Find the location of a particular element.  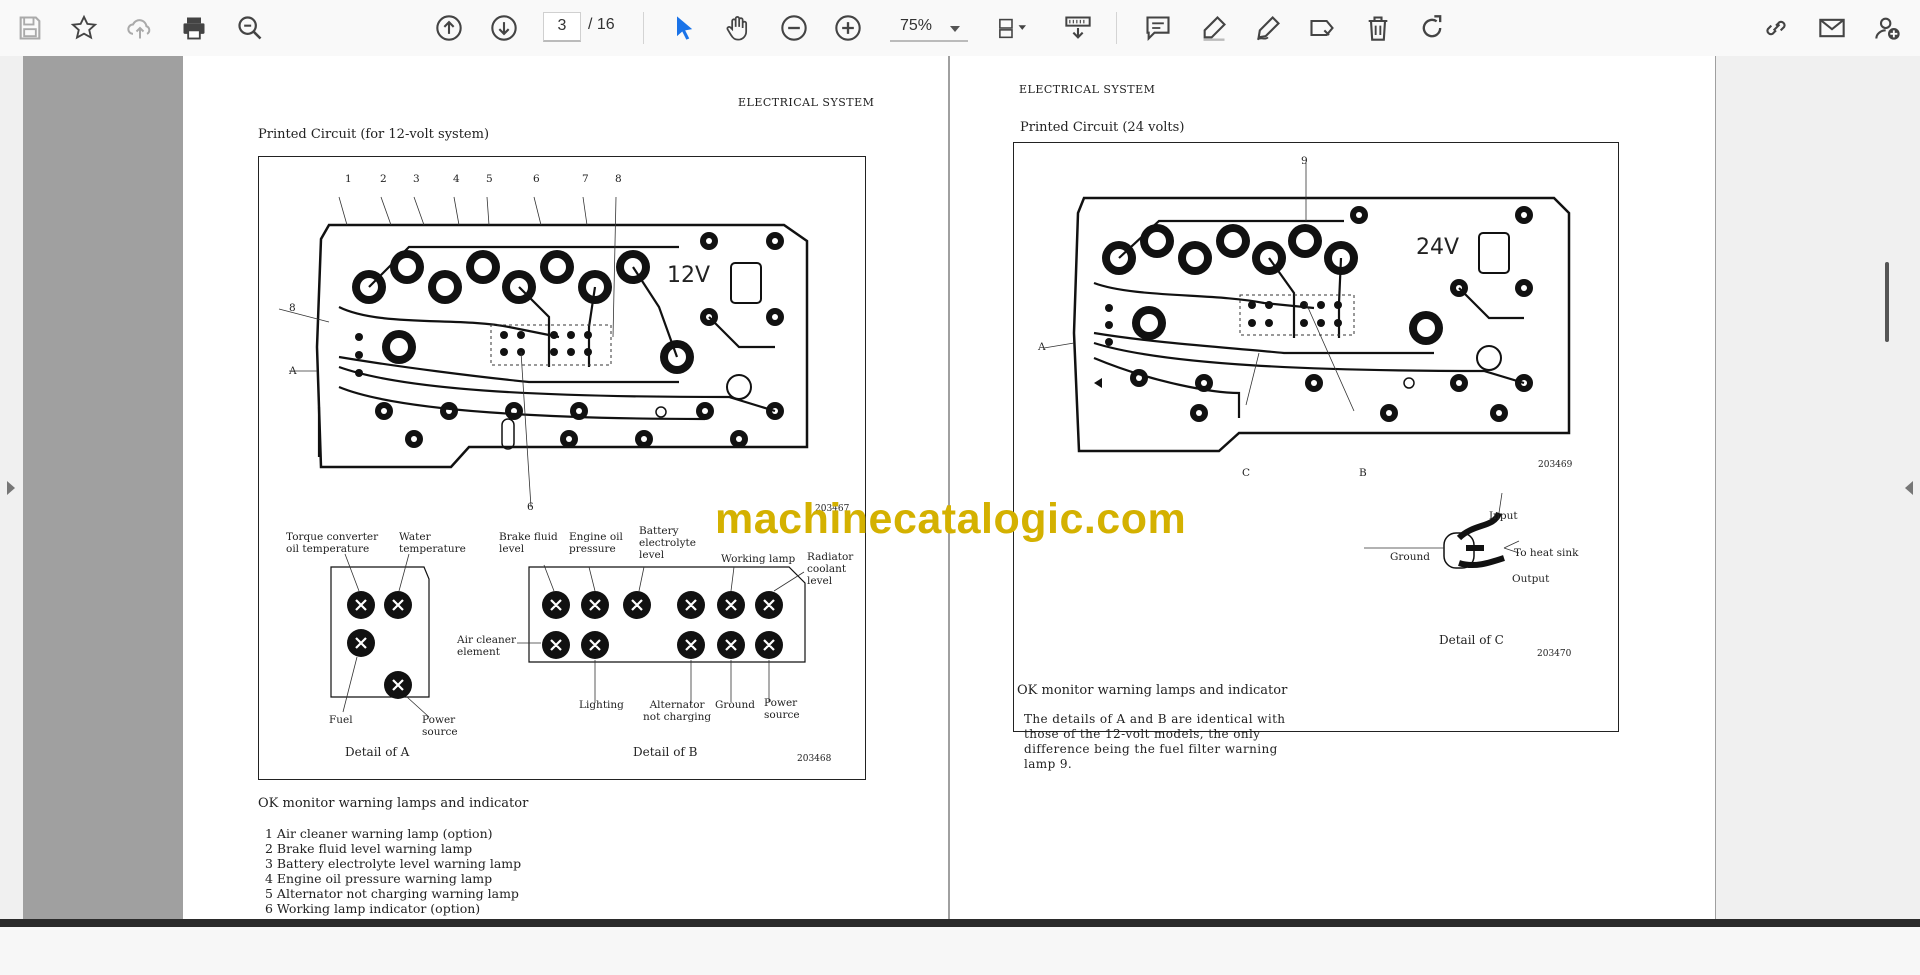

detail-a-water-label: Water temperature is located at coordinates (432, 543).